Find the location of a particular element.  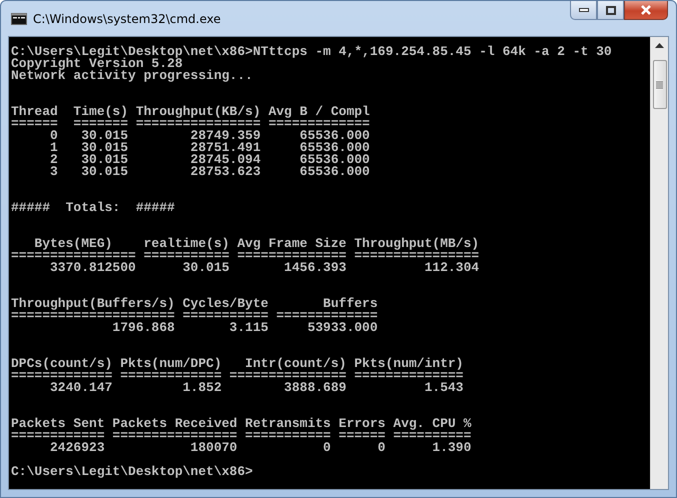

console-line: 2 30.015 28745.094 65536.000 is located at coordinates (209, 160).